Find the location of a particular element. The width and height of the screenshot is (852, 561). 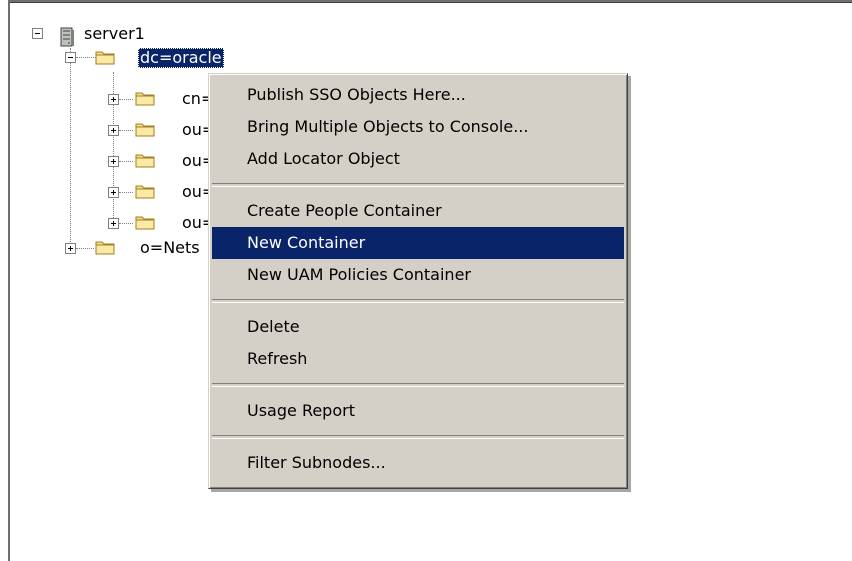

menu-item-create-people-container: Create People Container is located at coordinates (418, 211).